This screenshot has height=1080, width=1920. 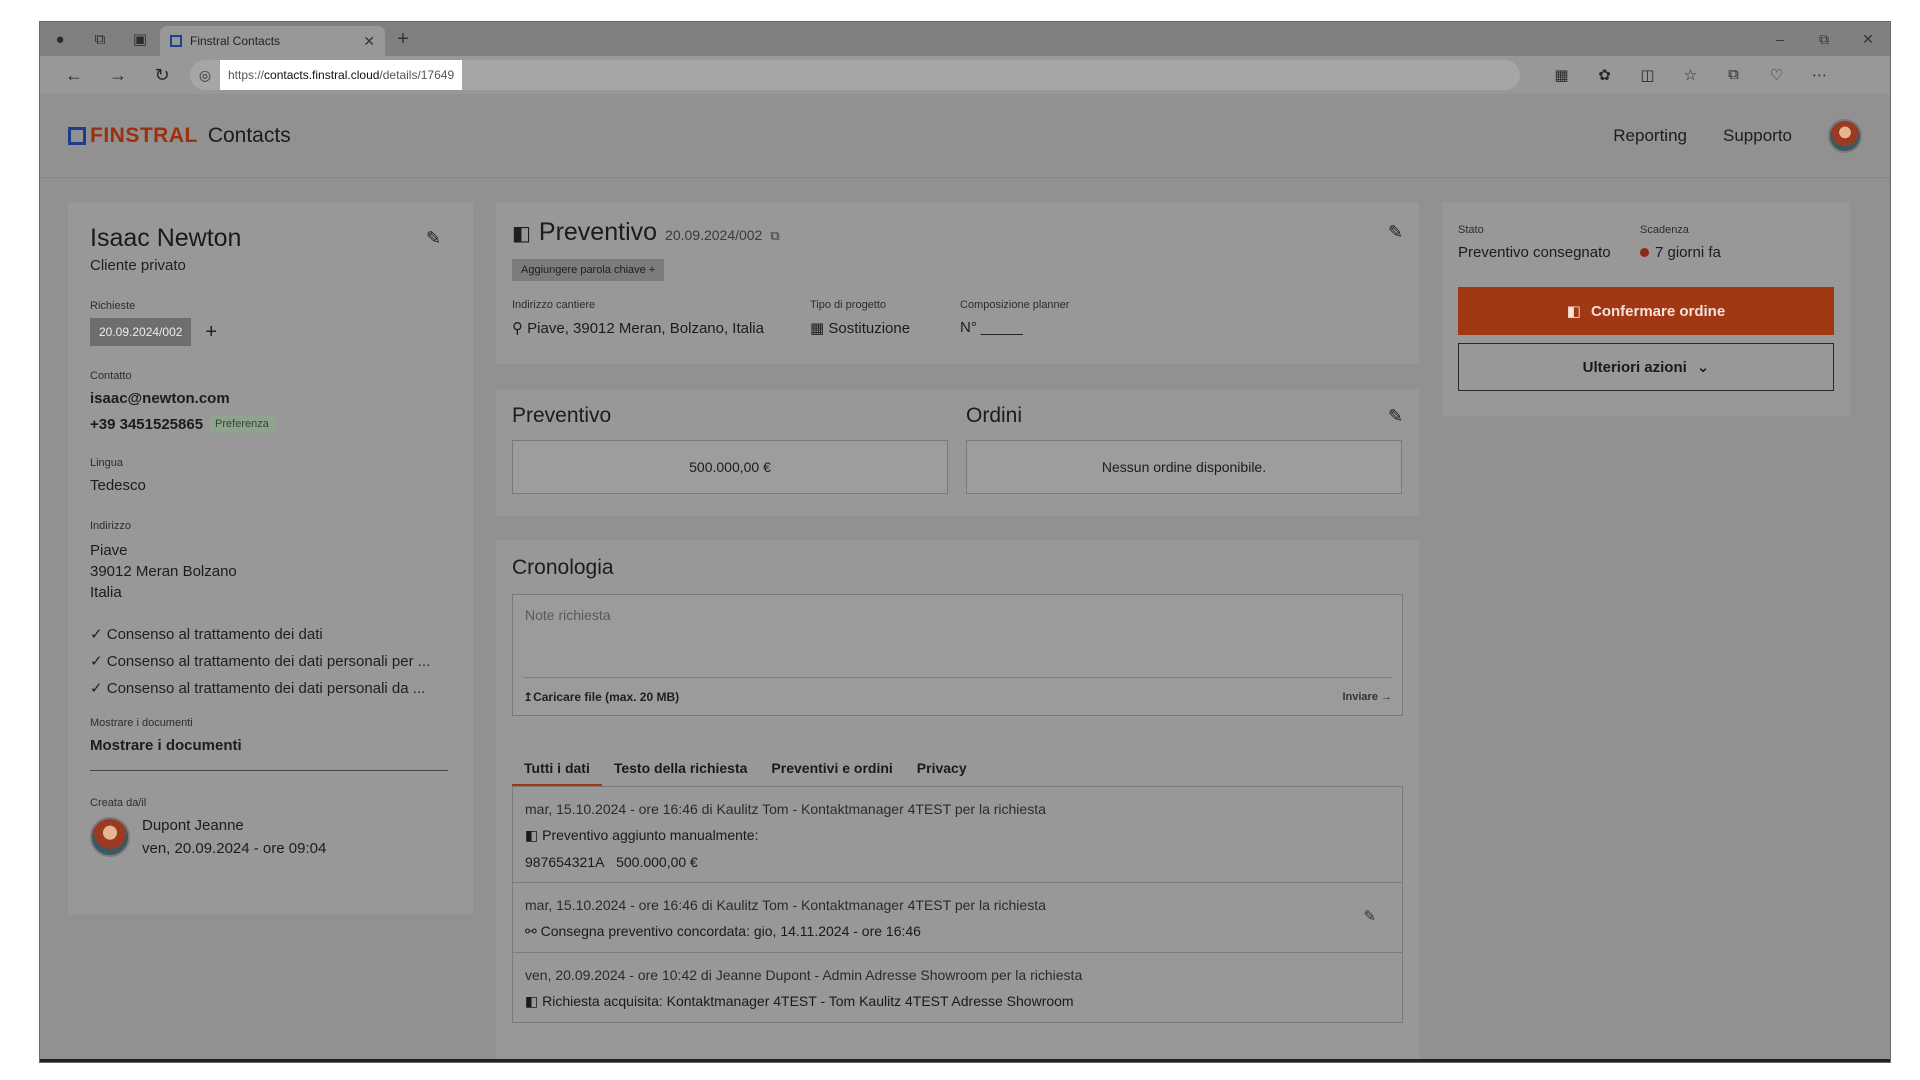 What do you see at coordinates (1664, 230) in the screenshot?
I see `due-label: Scadenza` at bounding box center [1664, 230].